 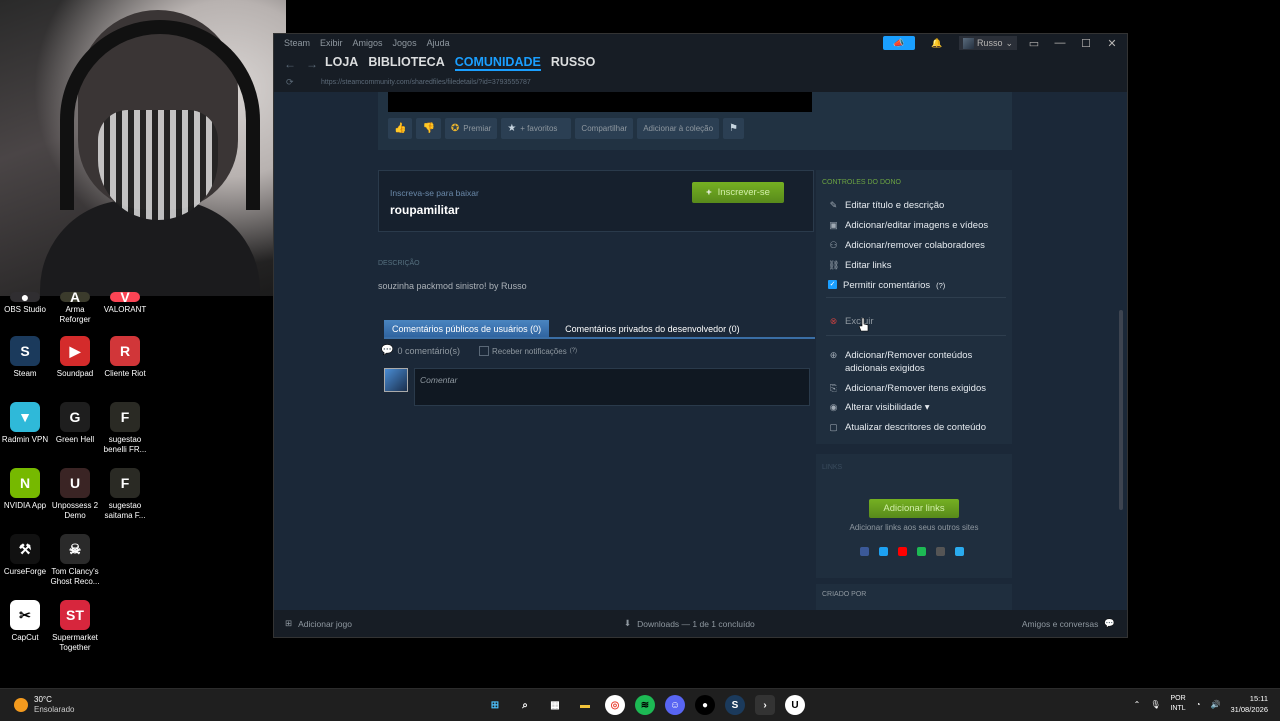 I want to click on discord-icon: ☺, so click(x=675, y=705).